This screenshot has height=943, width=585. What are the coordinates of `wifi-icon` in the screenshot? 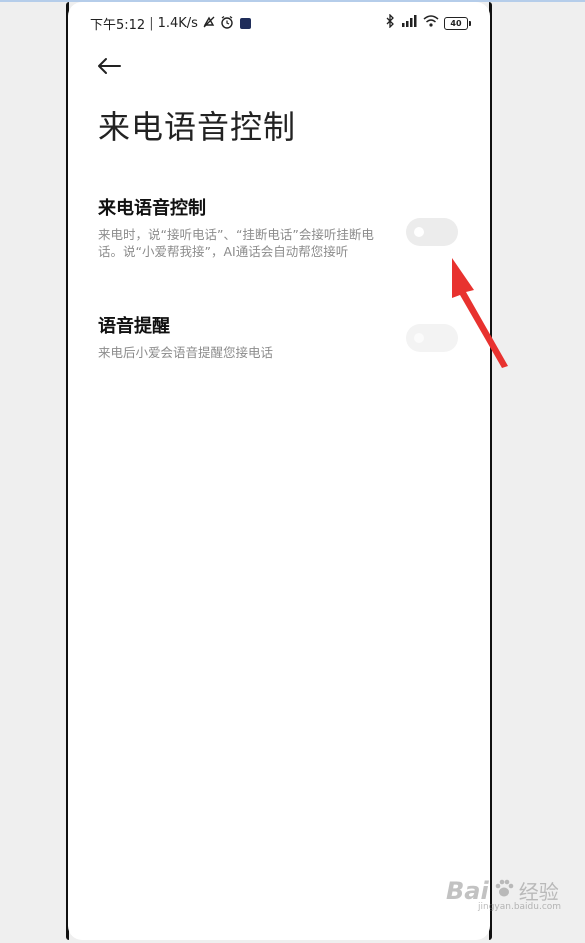 It's located at (431, 23).